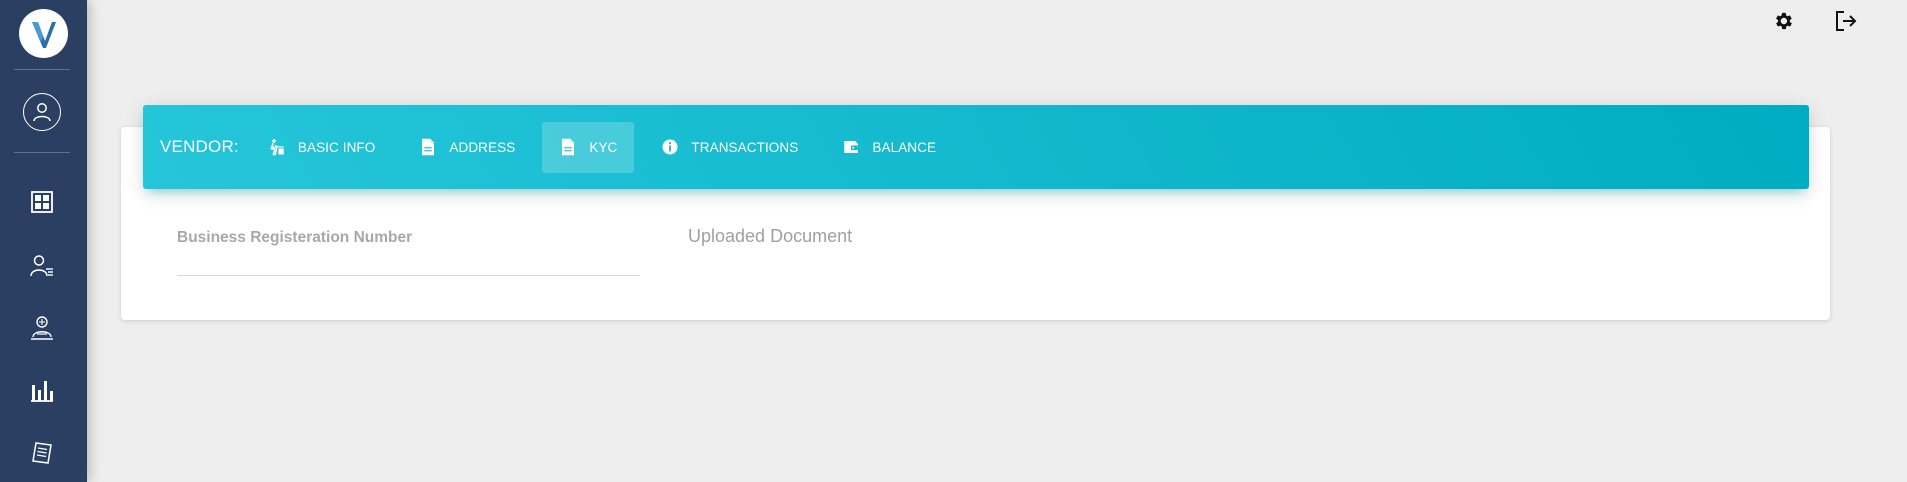  I want to click on vendor-icon, so click(42, 328).